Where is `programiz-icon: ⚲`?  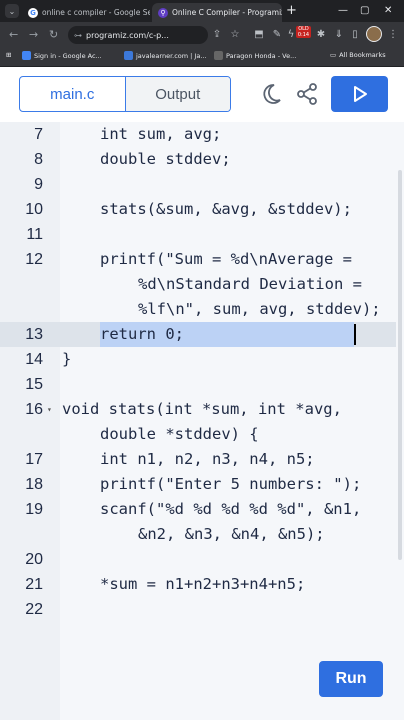 programiz-icon: ⚲ is located at coordinates (163, 12).